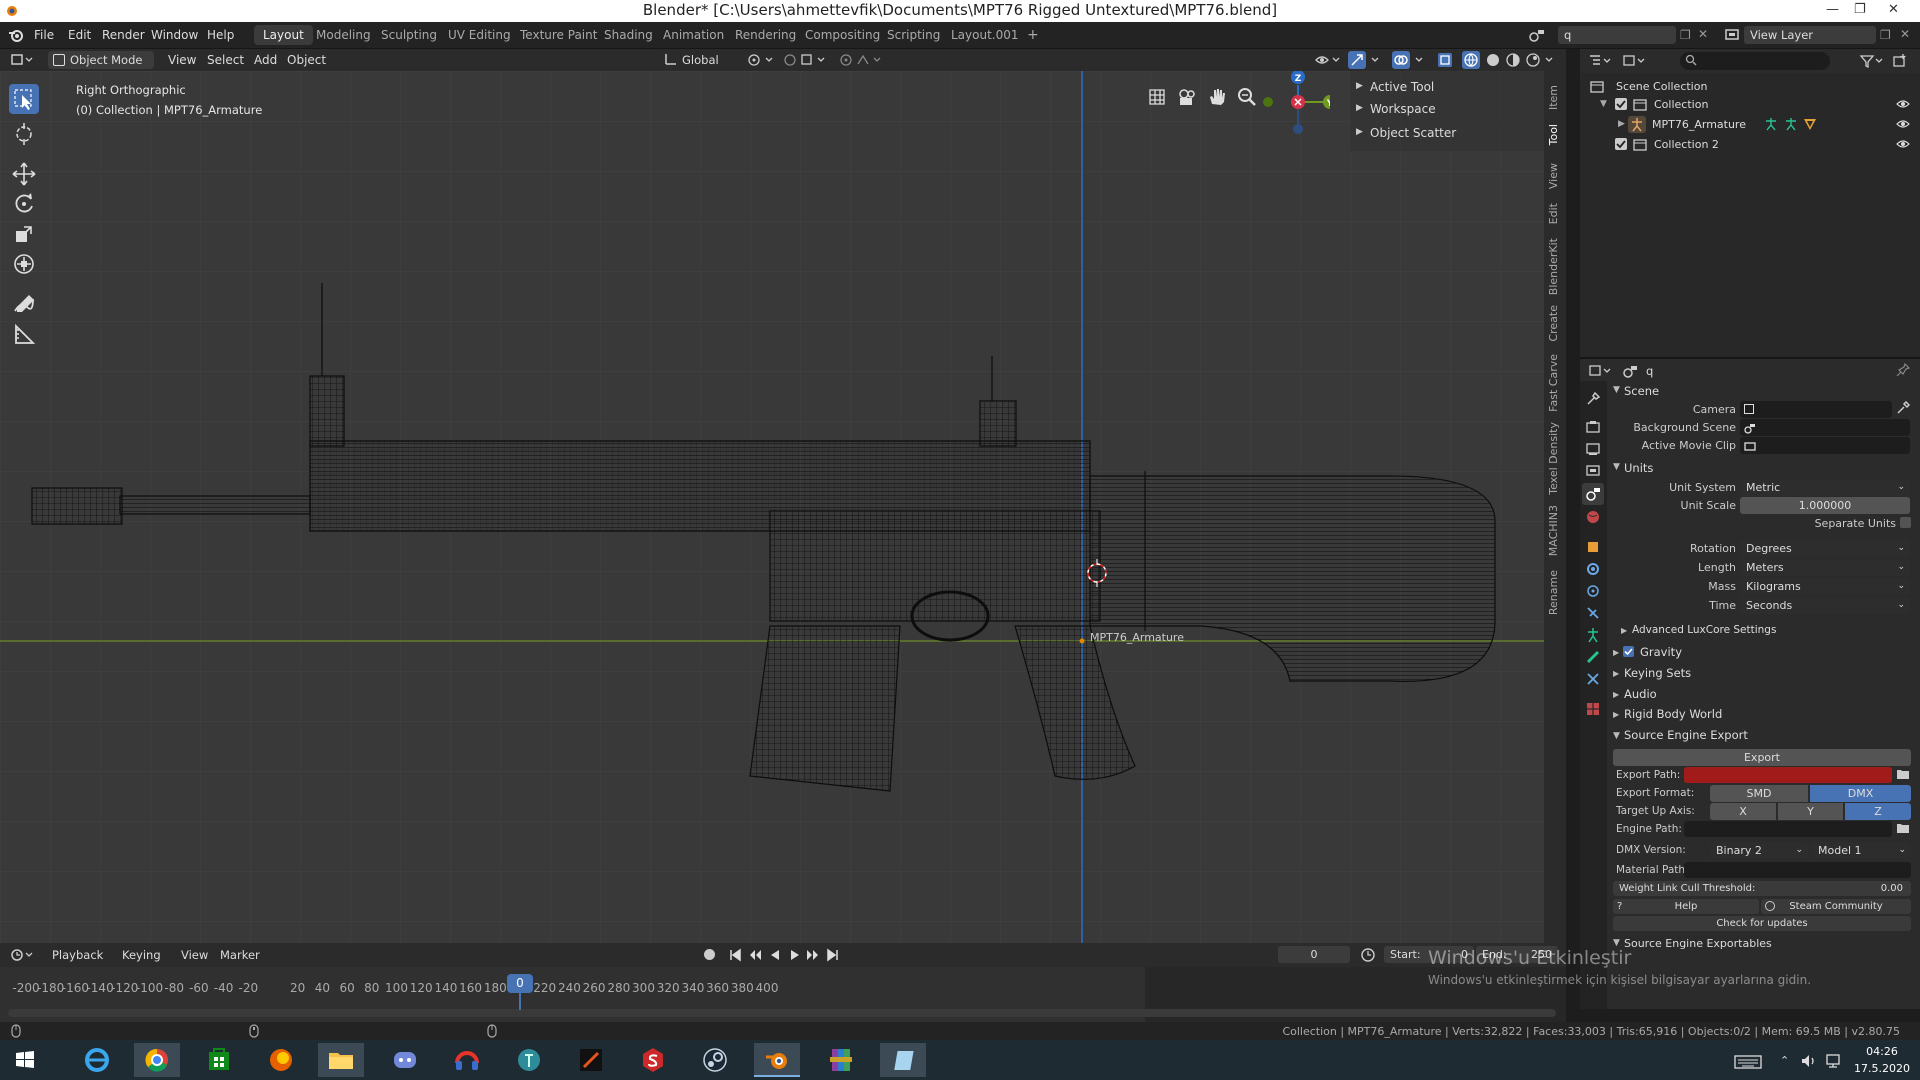 The height and width of the screenshot is (1080, 1920). I want to click on time-dropdown: Seconds ⌄, so click(1825, 605).